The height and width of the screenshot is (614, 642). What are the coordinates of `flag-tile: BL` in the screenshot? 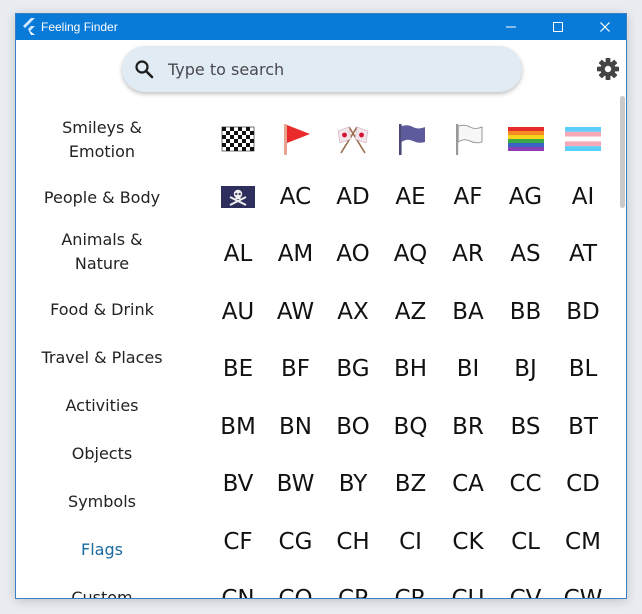 It's located at (583, 369).